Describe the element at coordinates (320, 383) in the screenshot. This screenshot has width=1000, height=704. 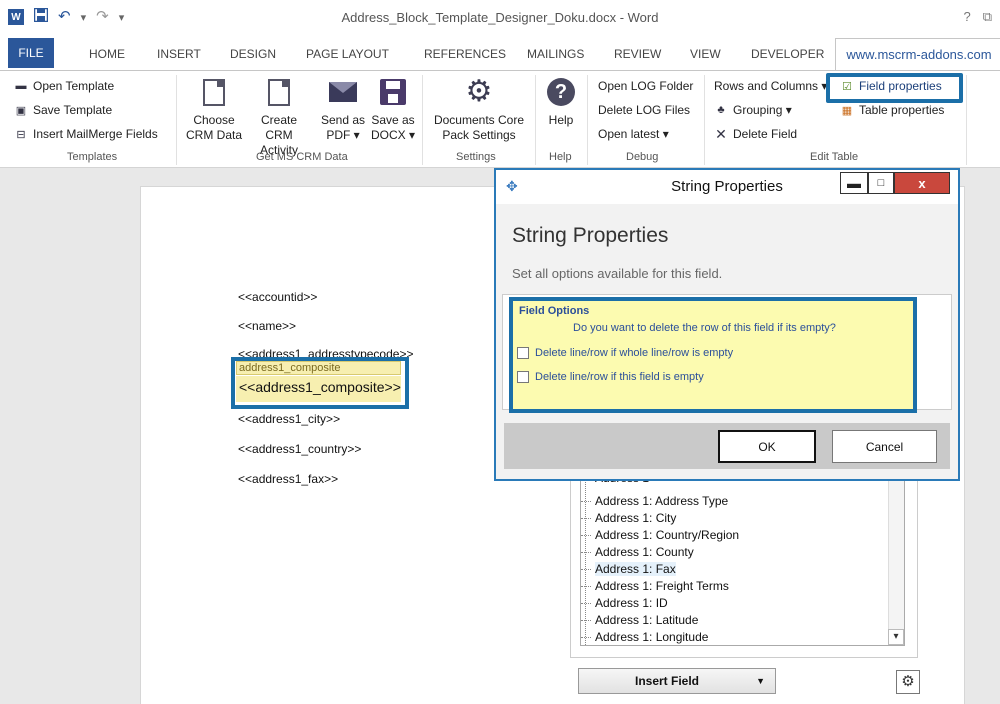
I see `selected-field-highlight` at that location.